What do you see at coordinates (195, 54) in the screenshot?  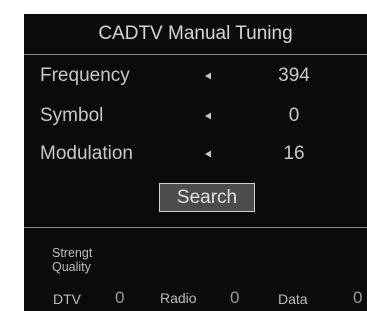 I see `title-divider` at bounding box center [195, 54].